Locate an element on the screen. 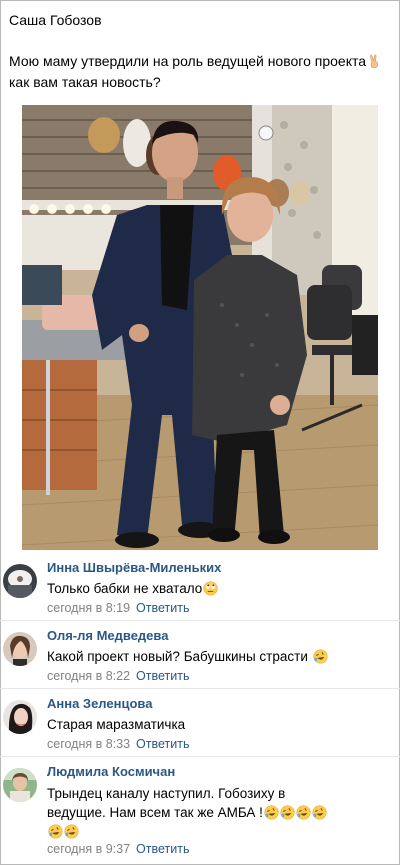 The height and width of the screenshot is (865, 400). comment-author: Оля-ля Медведева is located at coordinates (107, 635).